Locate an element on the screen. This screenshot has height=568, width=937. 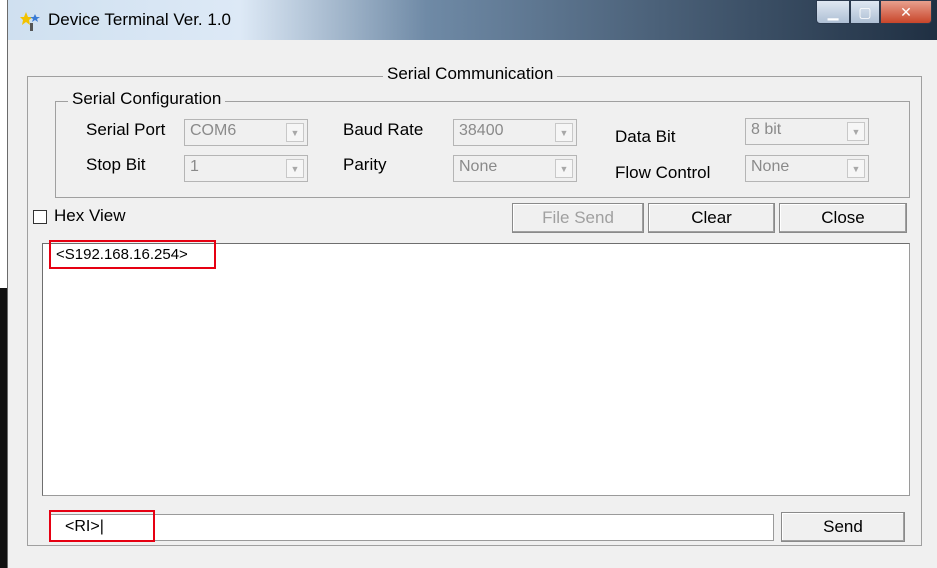
stop-bit-value: 1 is located at coordinates (194, 166).